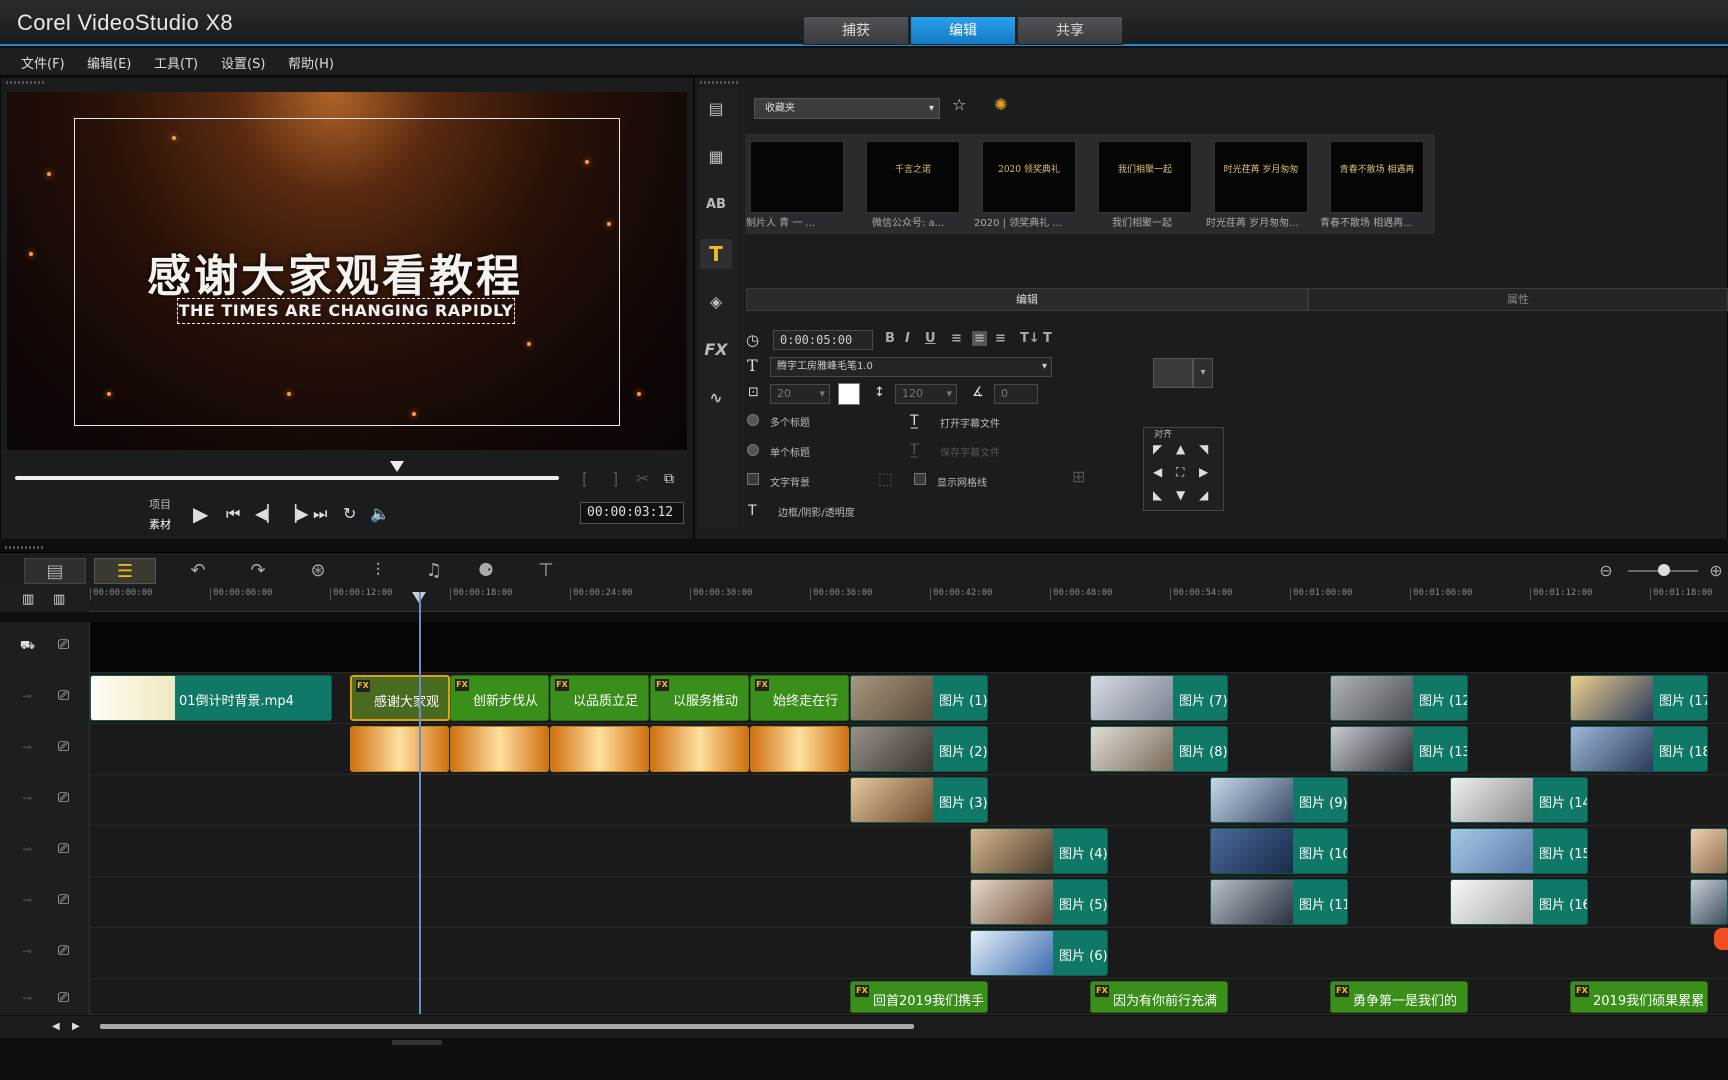  Describe the element at coordinates (243, 62) in the screenshot. I see `menu-settings: 设置(S)` at that location.